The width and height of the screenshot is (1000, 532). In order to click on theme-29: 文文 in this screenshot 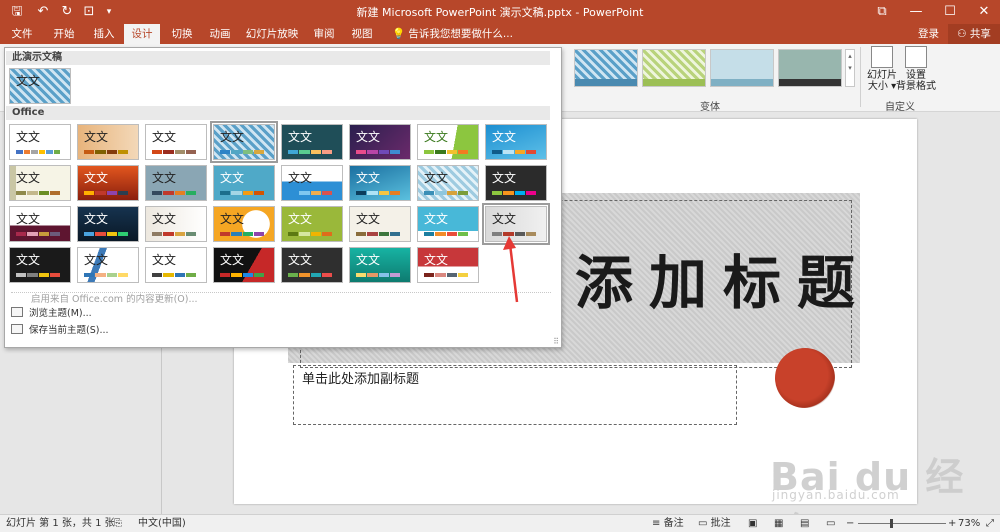, I will do `click(312, 265)`.